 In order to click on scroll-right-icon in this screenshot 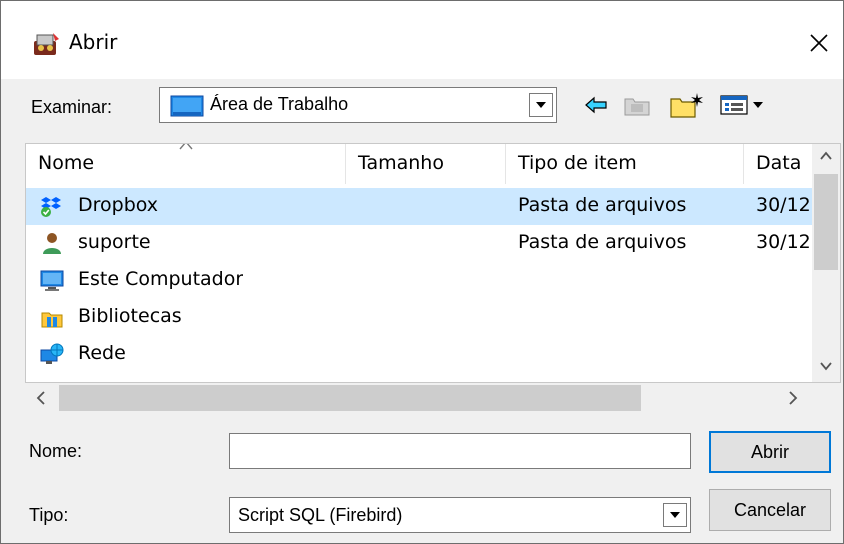, I will do `click(793, 398)`.